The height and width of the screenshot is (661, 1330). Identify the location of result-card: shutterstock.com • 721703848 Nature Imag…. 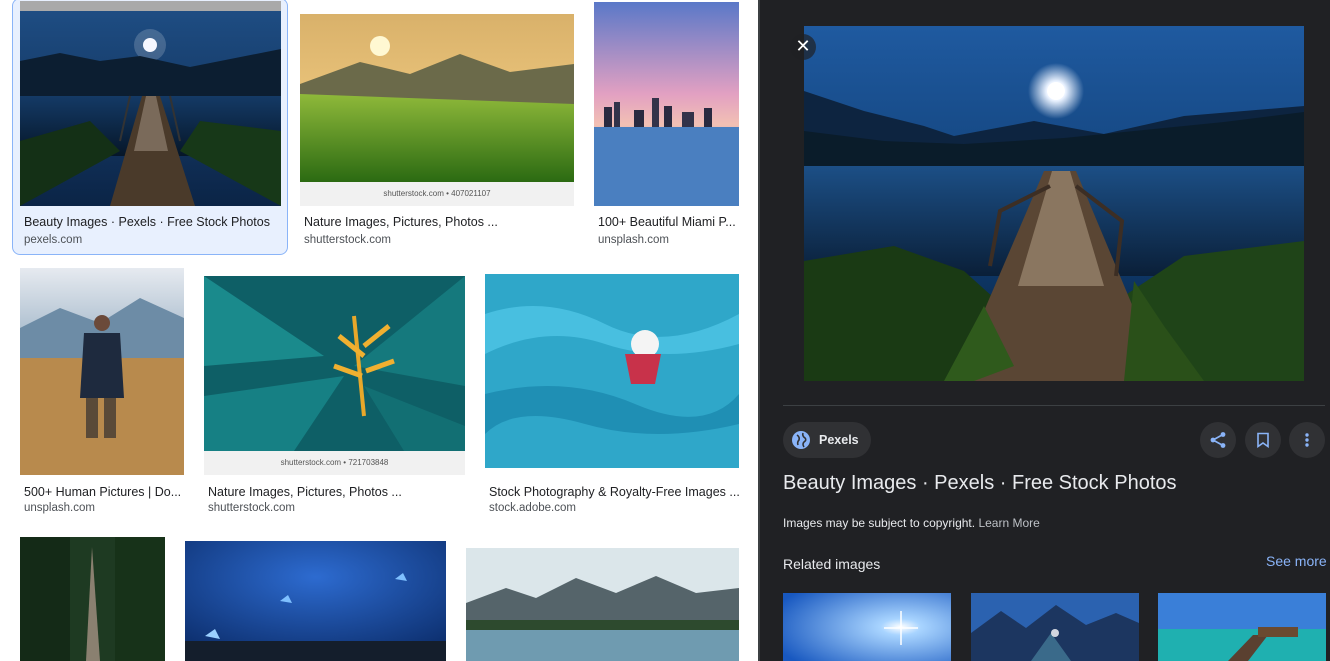
(337, 393).